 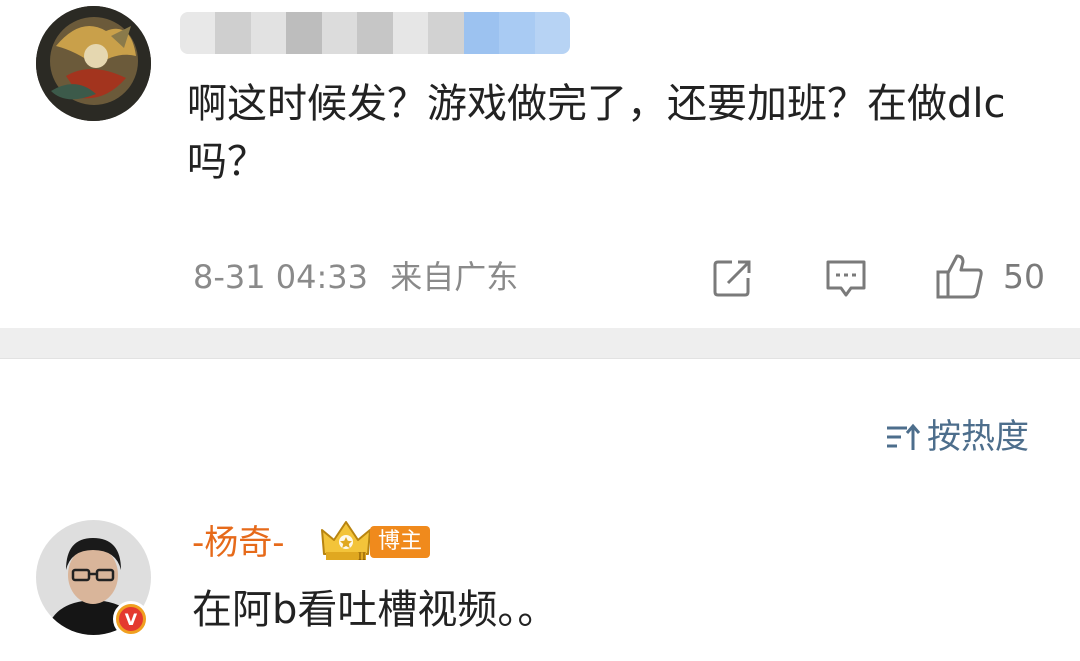 What do you see at coordinates (238, 543) in the screenshot?
I see `commenter-name: -杨奇-` at bounding box center [238, 543].